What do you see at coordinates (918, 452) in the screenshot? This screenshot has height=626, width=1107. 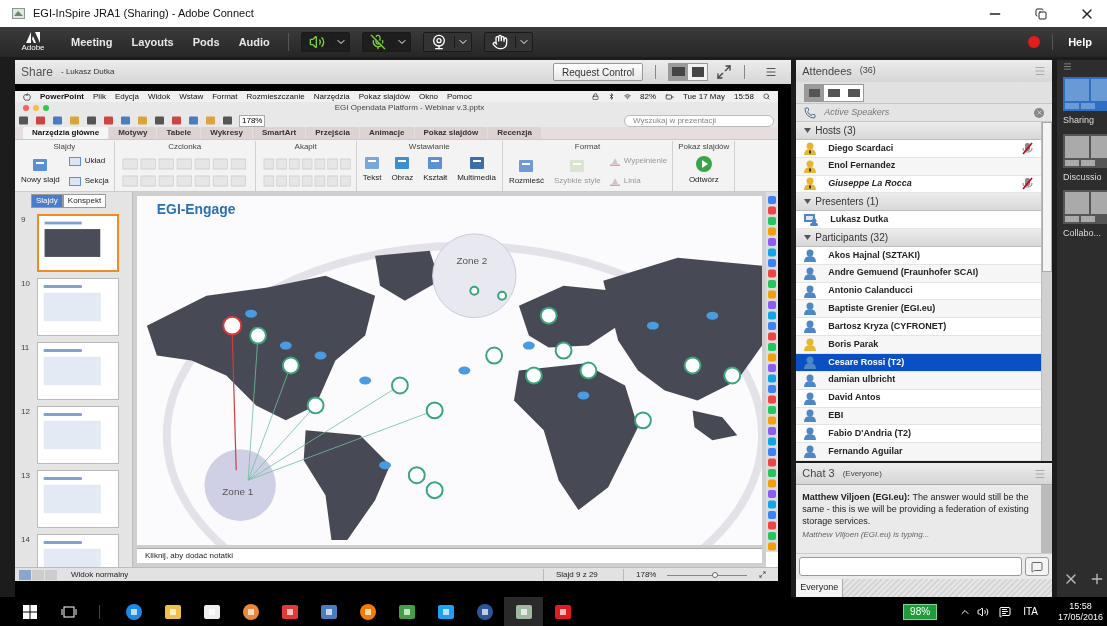 I see `attendee-row: Fernando Aguilar` at bounding box center [918, 452].